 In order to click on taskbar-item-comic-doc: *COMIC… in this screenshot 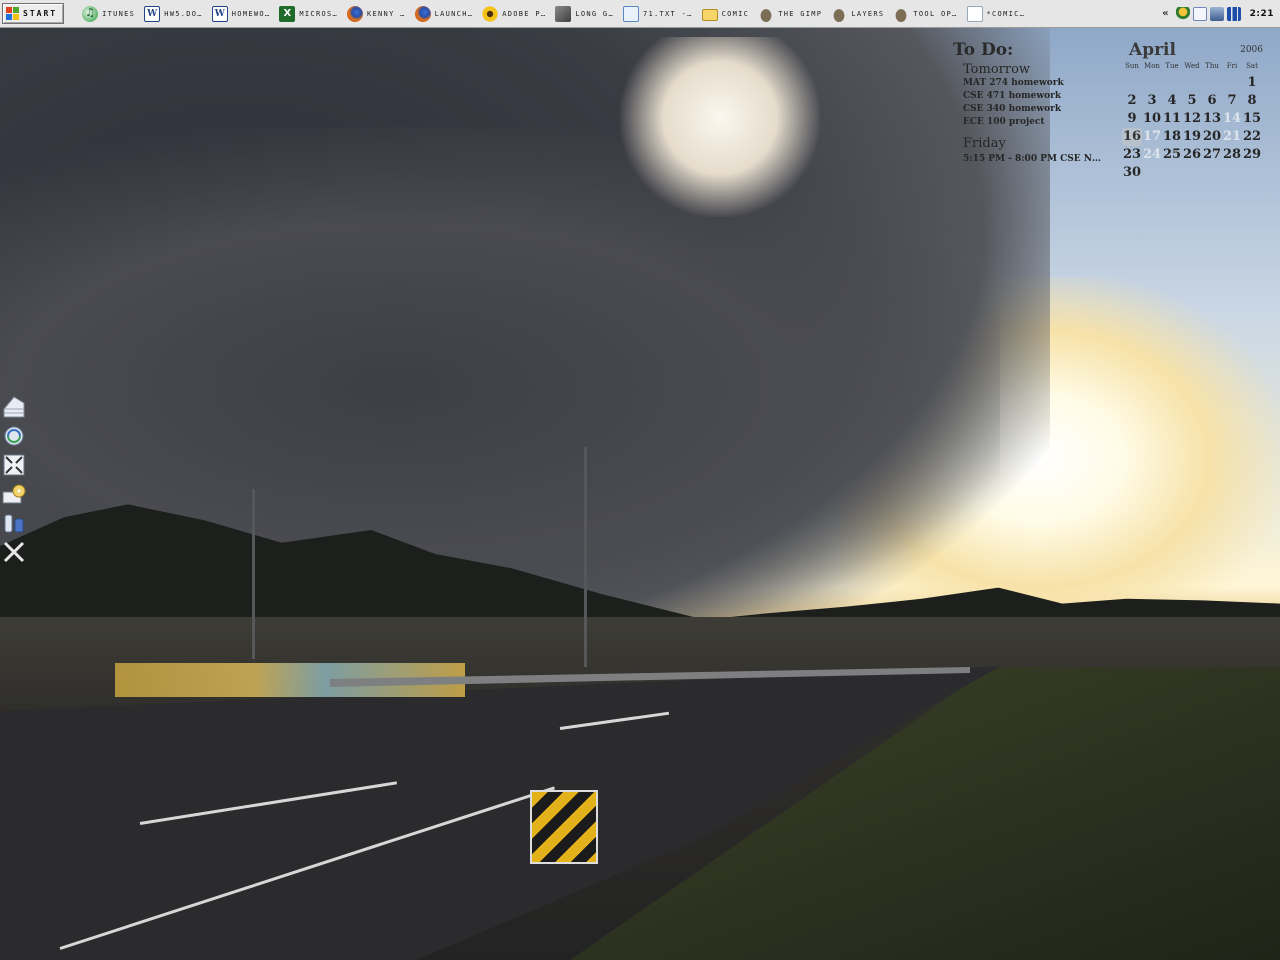, I will do `click(996, 13)`.